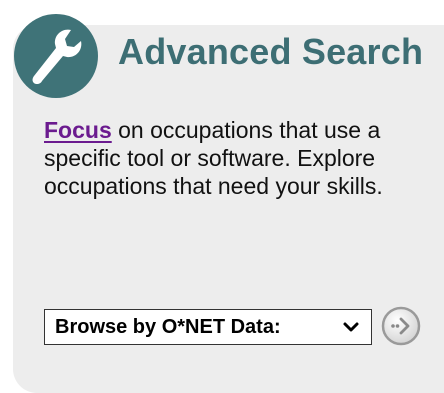 The width and height of the screenshot is (444, 393). What do you see at coordinates (351, 327) in the screenshot?
I see `chevron-down-icon` at bounding box center [351, 327].